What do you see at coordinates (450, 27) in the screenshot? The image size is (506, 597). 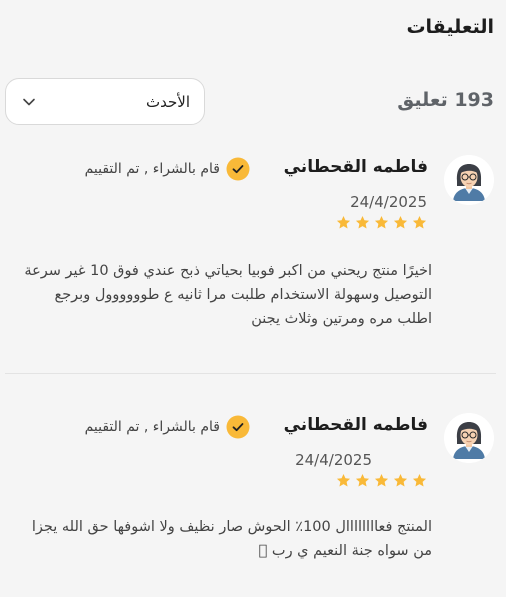 I see `page-title: التعليقات` at bounding box center [450, 27].